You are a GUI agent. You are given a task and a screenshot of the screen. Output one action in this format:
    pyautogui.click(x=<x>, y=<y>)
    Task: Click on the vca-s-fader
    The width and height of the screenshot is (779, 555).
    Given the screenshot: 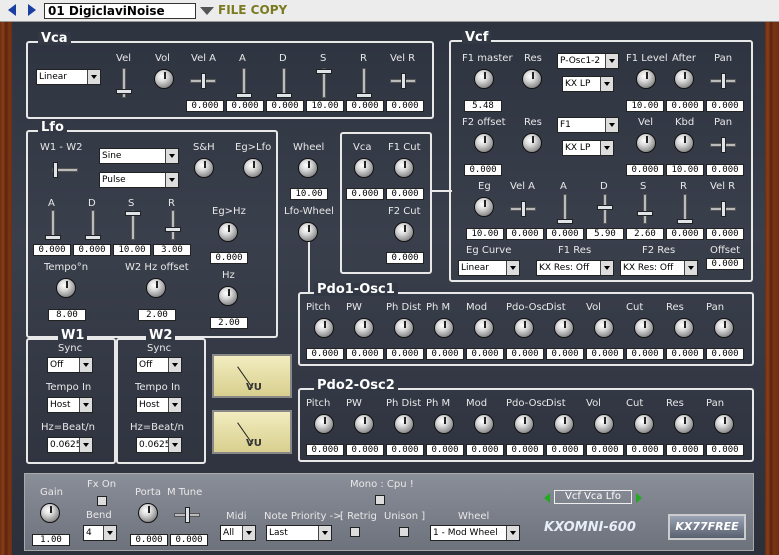 What is the action you would take?
    pyautogui.click(x=324, y=83)
    